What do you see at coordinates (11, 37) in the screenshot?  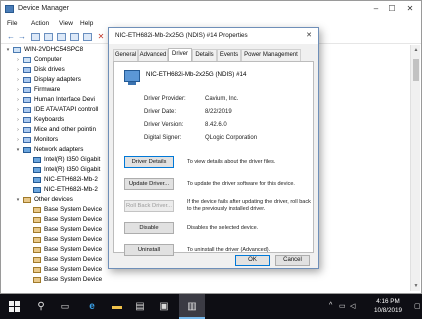 I see `back-arrow-icon: ←` at bounding box center [11, 37].